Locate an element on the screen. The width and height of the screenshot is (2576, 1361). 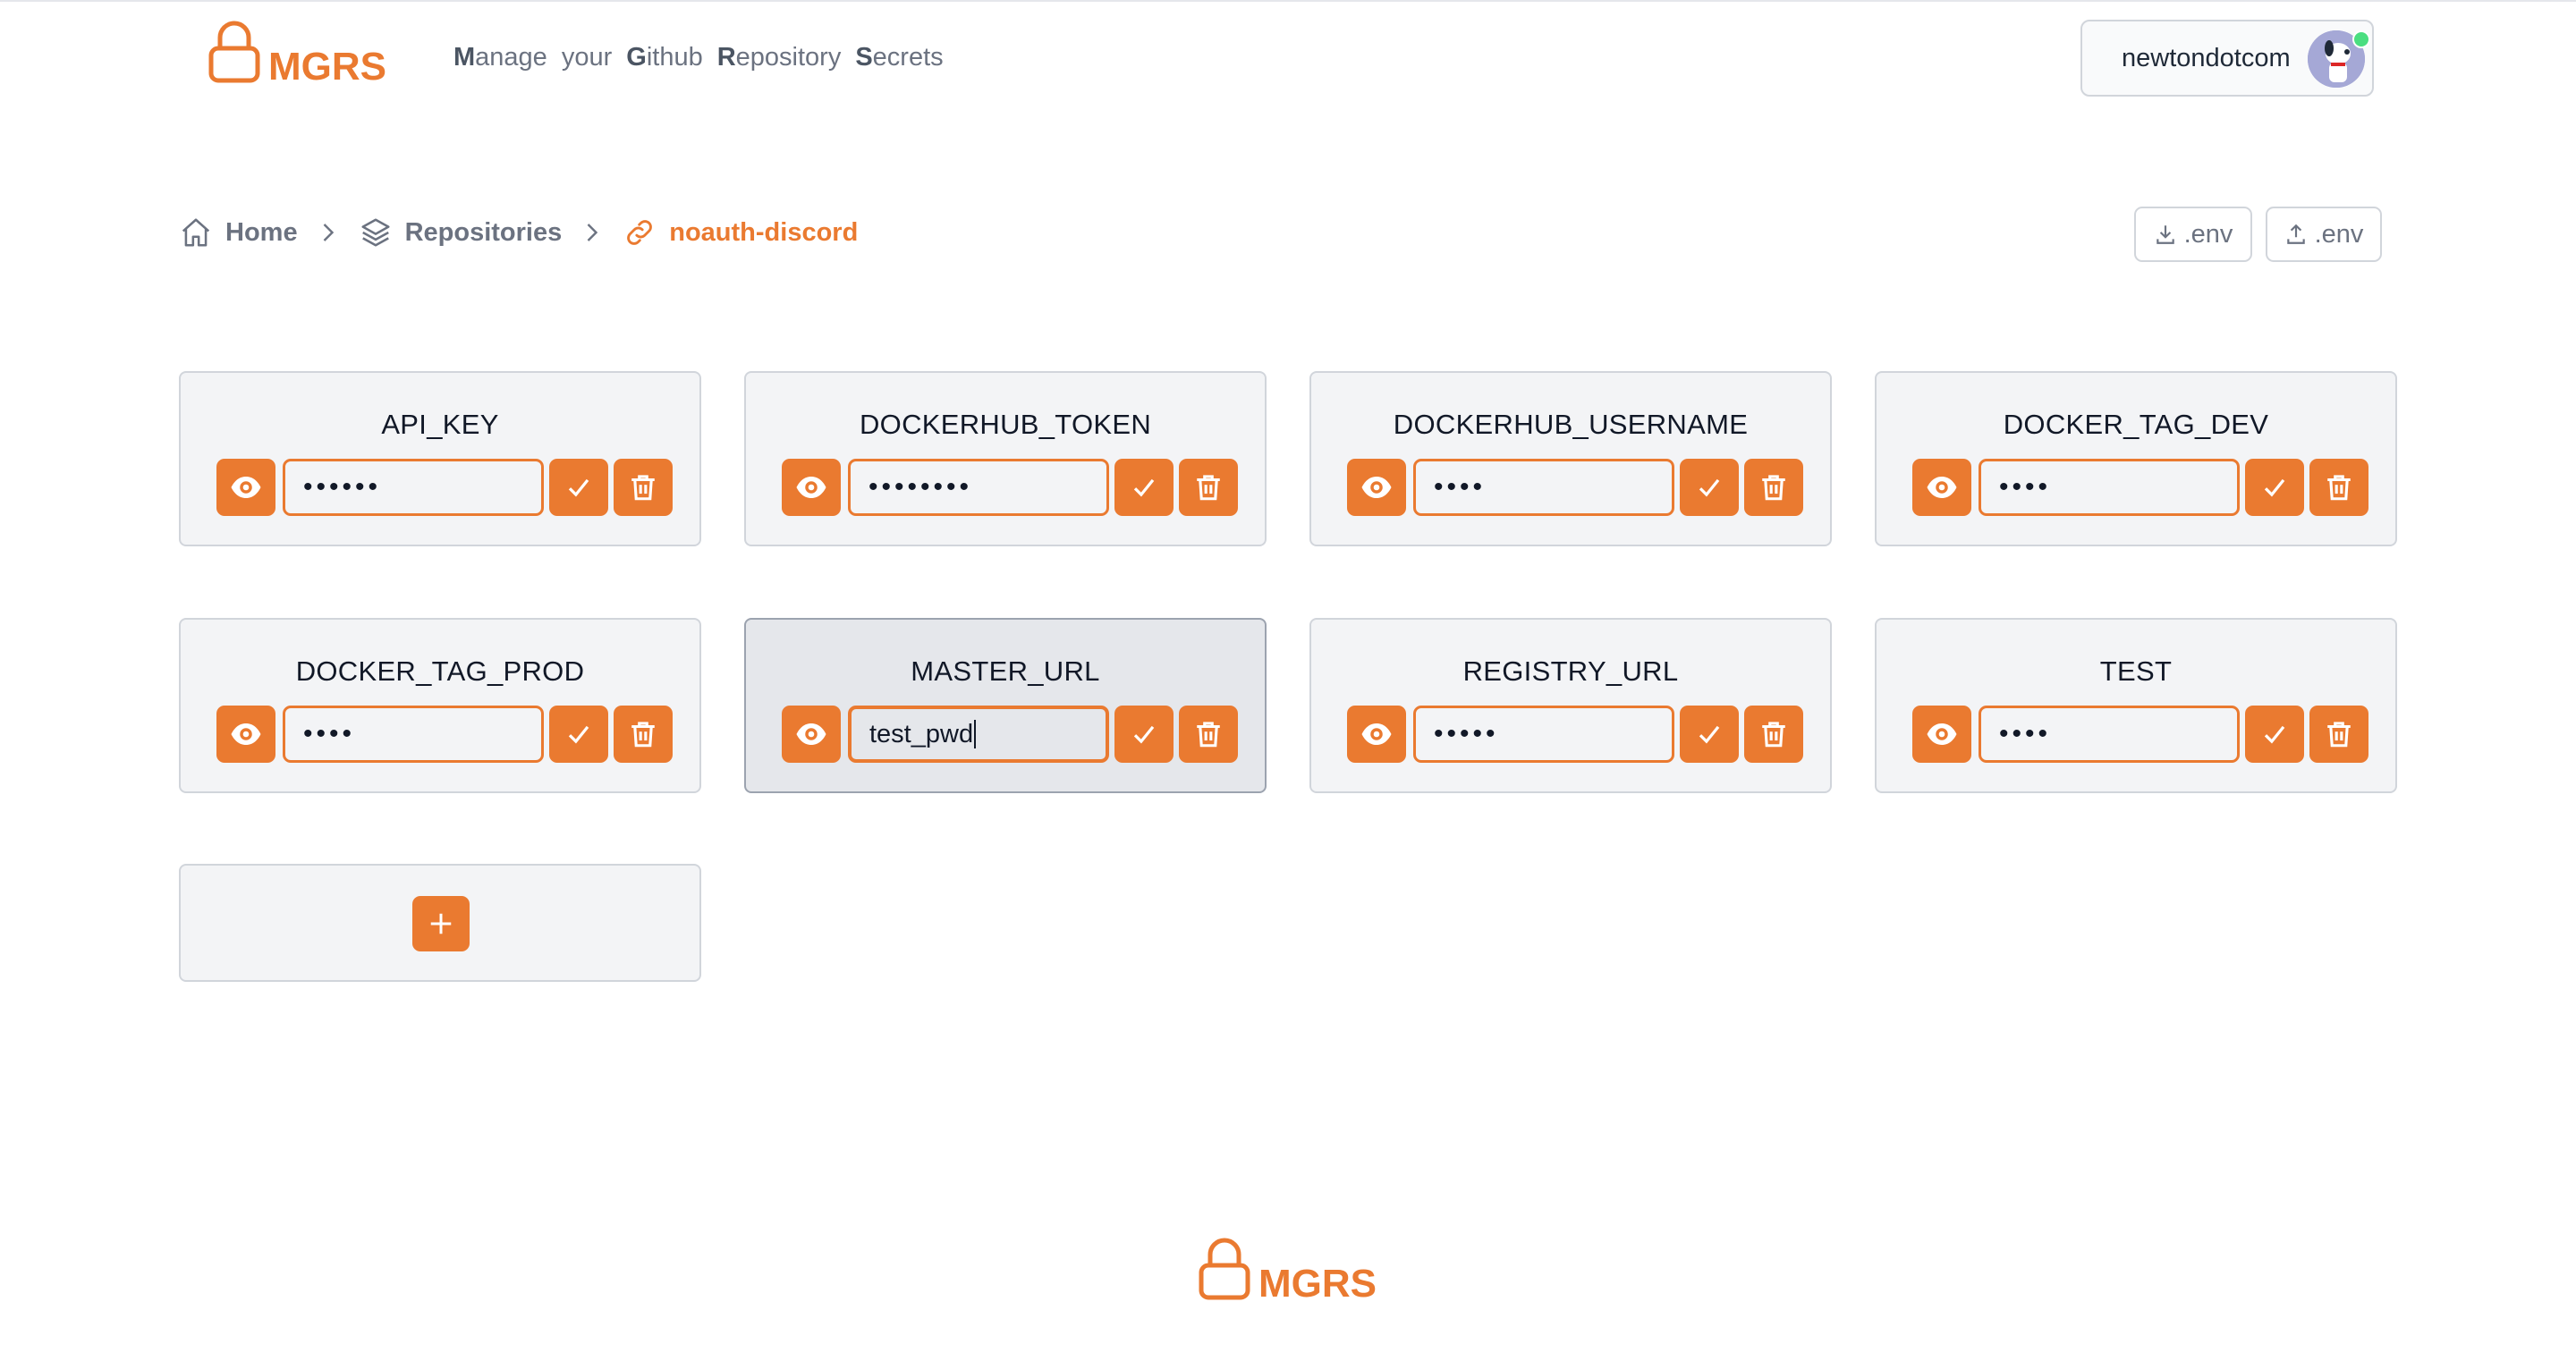
window-top-border is located at coordinates (1288, 1).